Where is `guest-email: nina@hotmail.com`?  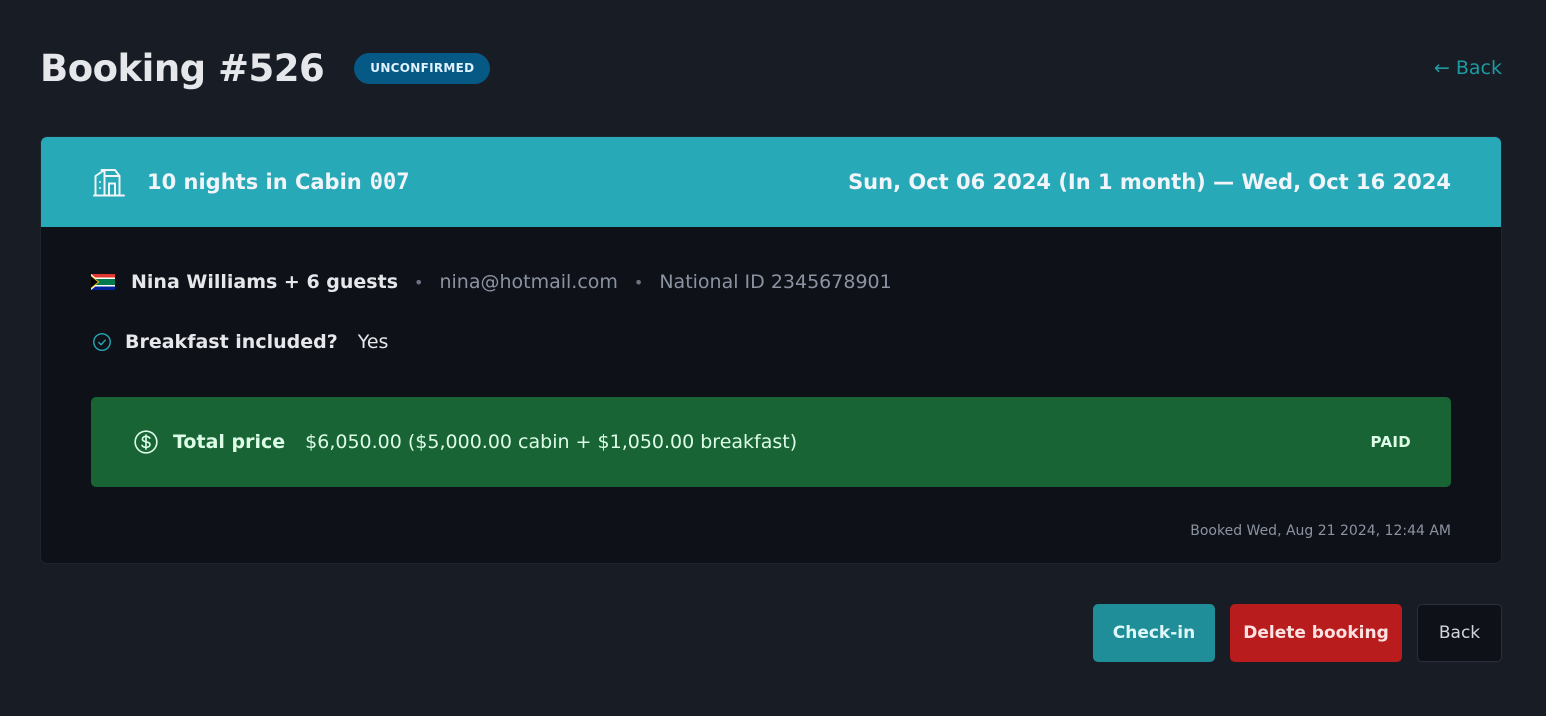 guest-email: nina@hotmail.com is located at coordinates (528, 282).